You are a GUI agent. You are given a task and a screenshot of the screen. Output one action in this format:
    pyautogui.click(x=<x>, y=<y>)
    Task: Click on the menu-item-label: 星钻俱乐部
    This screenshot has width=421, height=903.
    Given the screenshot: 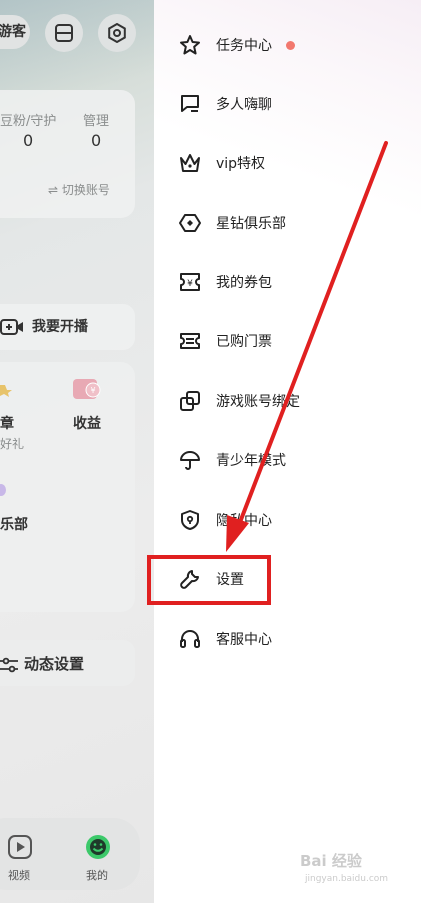 What is the action you would take?
    pyautogui.click(x=251, y=224)
    